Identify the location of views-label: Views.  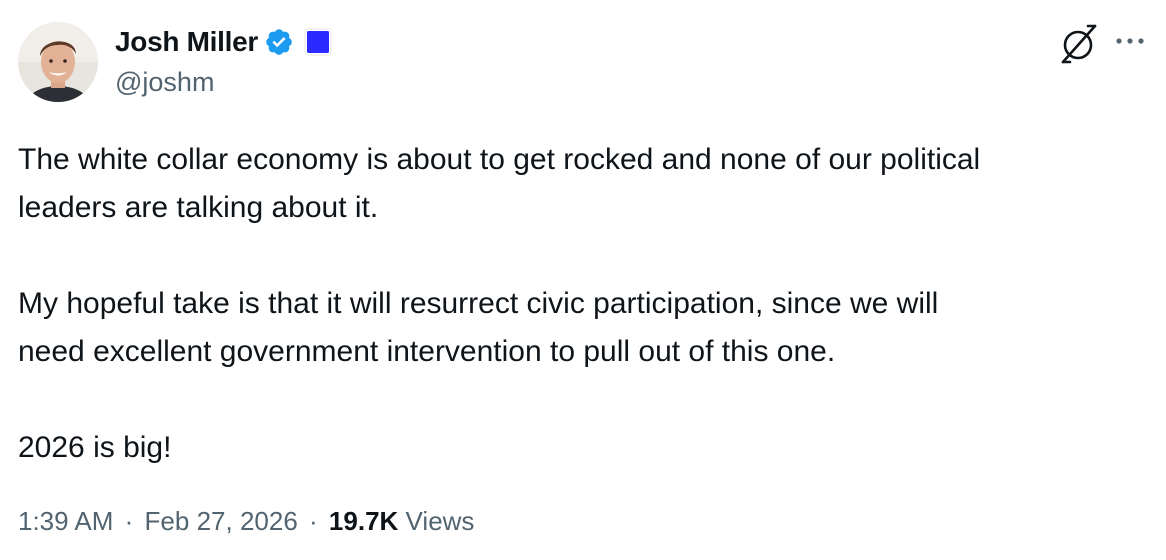
(440, 521).